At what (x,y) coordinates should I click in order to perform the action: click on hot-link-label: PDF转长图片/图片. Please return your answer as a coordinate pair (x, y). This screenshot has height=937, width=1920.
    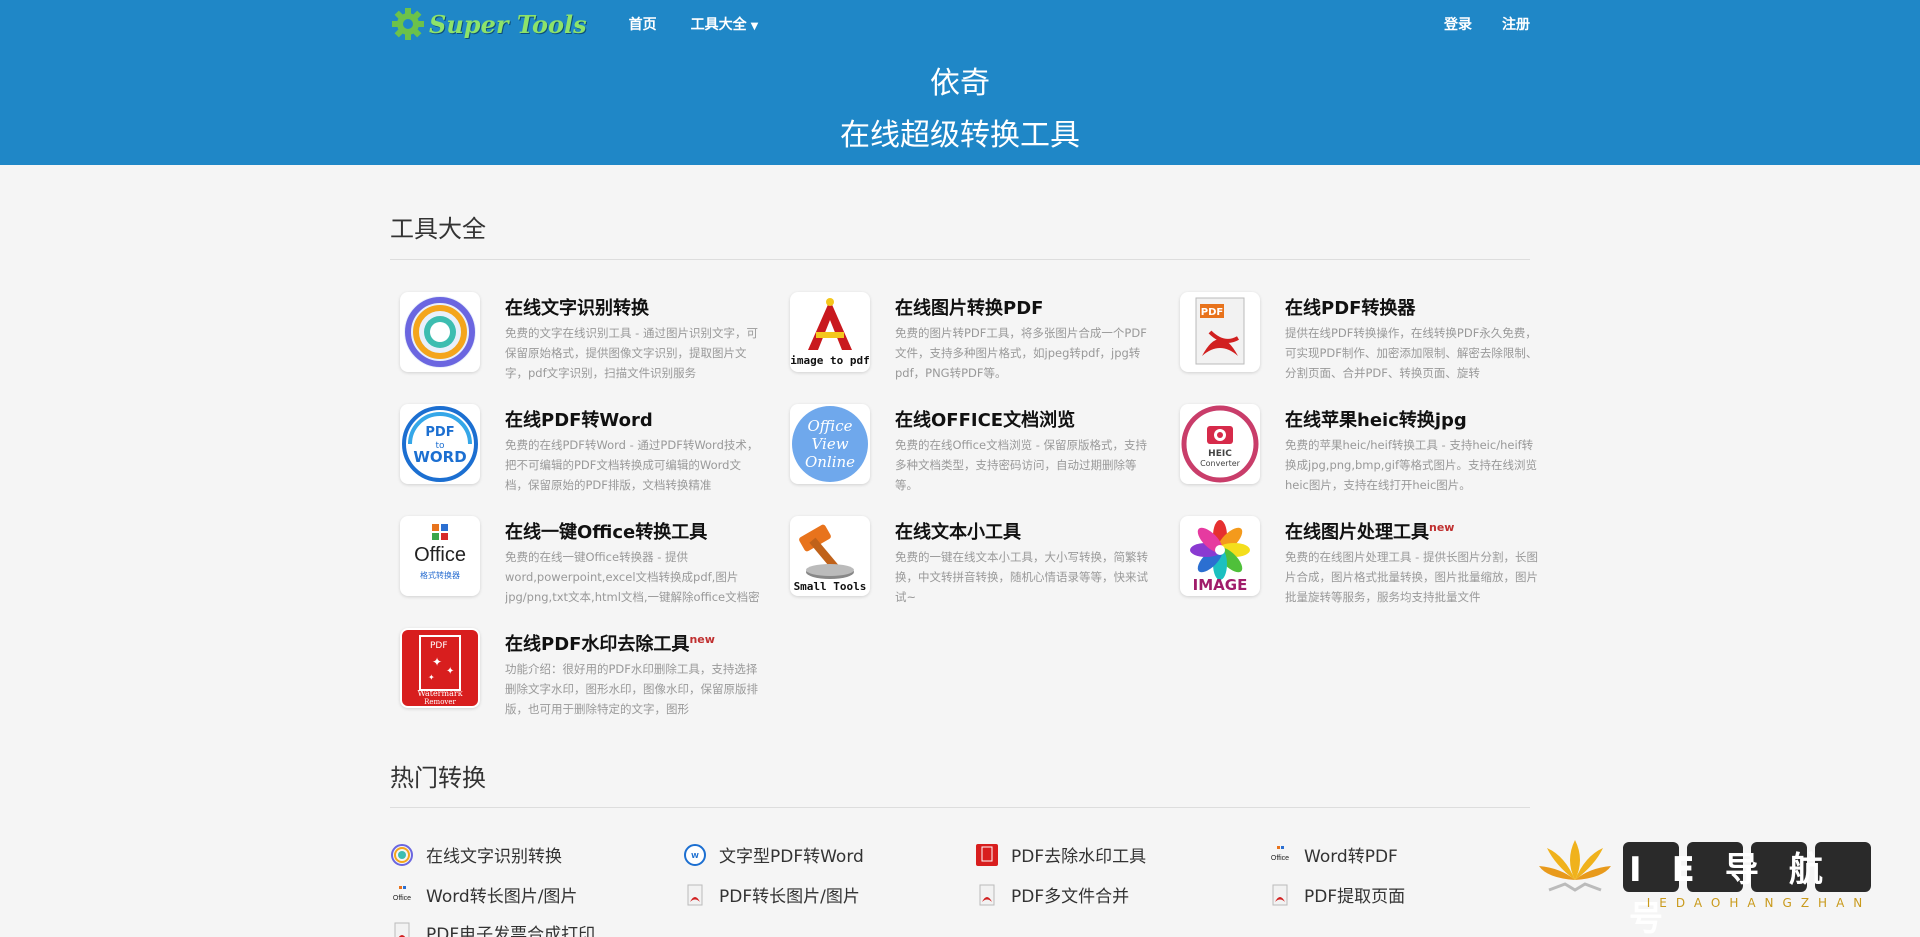
    Looking at the image, I should click on (789, 897).